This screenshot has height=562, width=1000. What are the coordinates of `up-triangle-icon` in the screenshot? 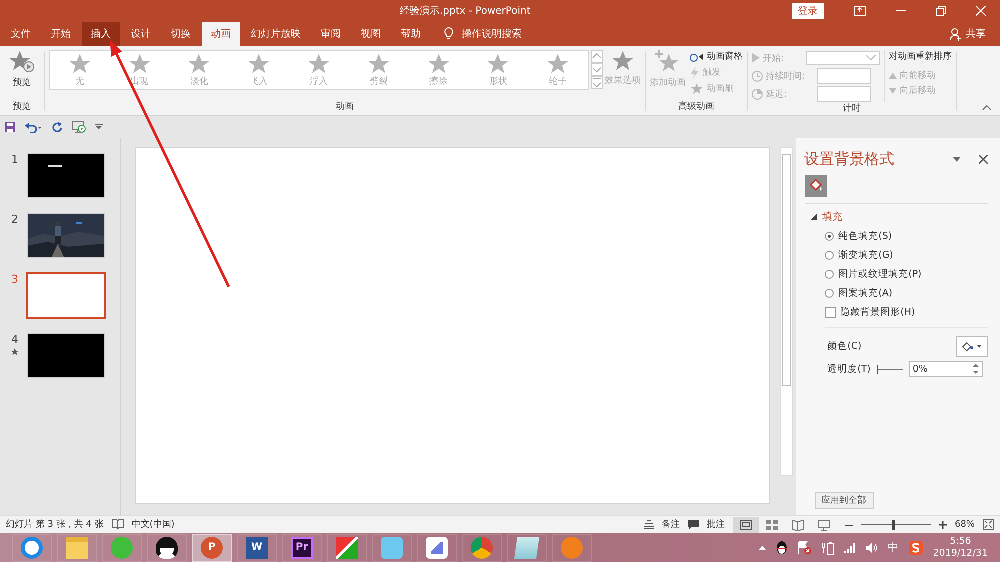 It's located at (893, 75).